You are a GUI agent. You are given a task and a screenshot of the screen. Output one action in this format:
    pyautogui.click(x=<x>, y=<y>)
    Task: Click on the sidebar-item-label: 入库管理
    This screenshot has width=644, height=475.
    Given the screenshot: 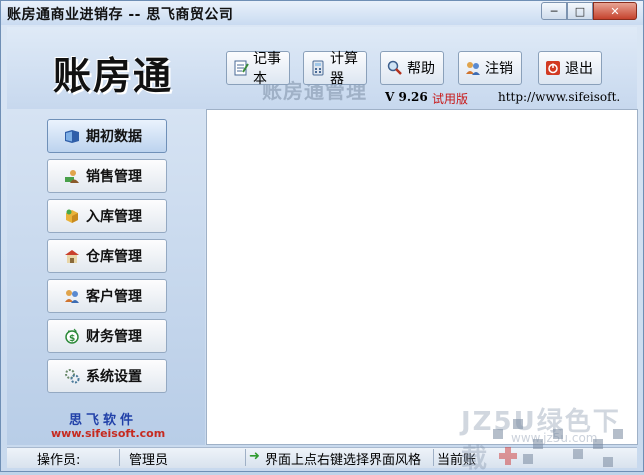 What is the action you would take?
    pyautogui.click(x=114, y=217)
    